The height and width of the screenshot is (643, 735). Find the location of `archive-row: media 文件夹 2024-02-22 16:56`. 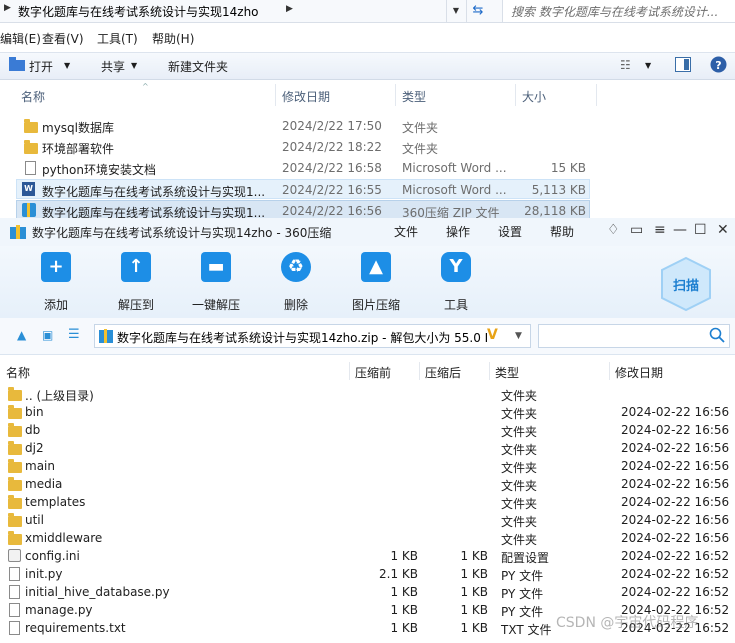

archive-row: media 文件夹 2024-02-22 16:56 is located at coordinates (368, 484).